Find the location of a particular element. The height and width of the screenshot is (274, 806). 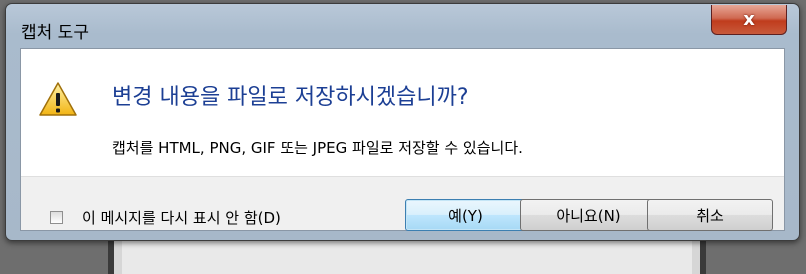

warning-icon is located at coordinates (58, 99).